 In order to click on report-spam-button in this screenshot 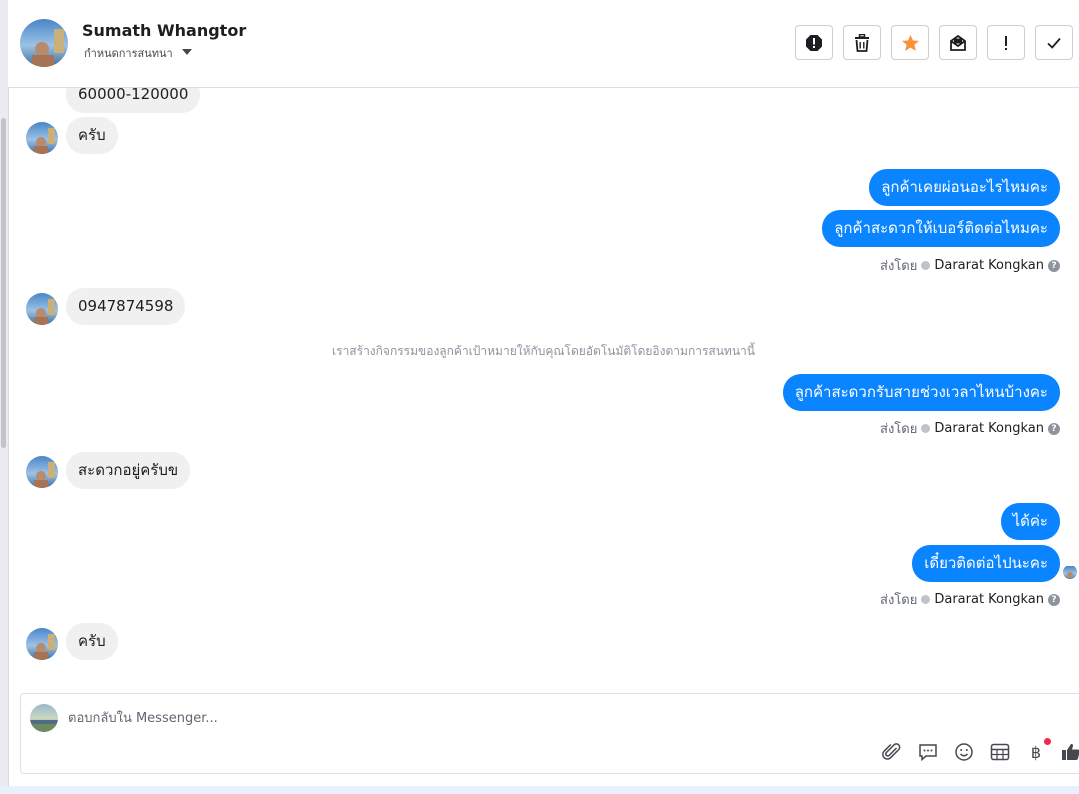, I will do `click(814, 42)`.